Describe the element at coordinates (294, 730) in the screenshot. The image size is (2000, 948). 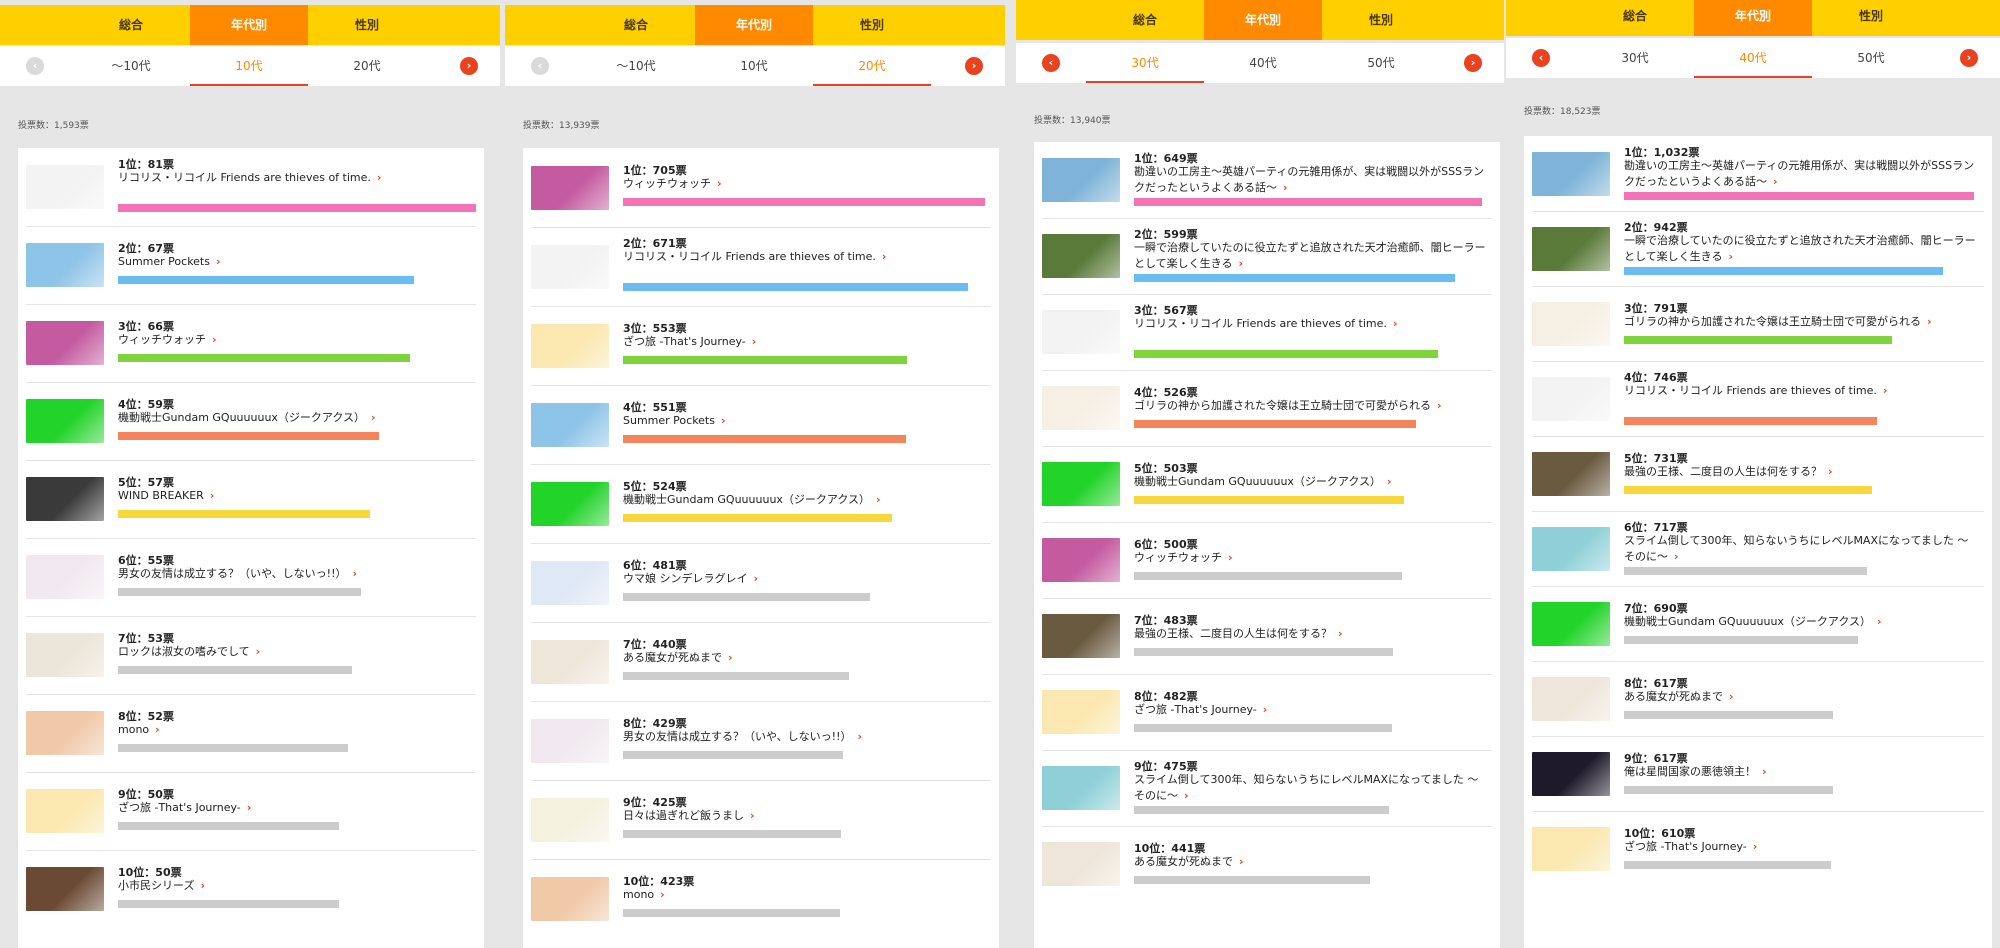
I see `anime-title: mono ›` at that location.